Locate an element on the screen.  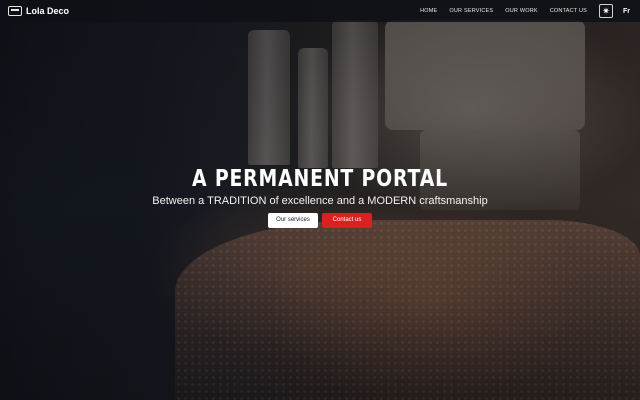
sun-icon: ✷ is located at coordinates (606, 10).